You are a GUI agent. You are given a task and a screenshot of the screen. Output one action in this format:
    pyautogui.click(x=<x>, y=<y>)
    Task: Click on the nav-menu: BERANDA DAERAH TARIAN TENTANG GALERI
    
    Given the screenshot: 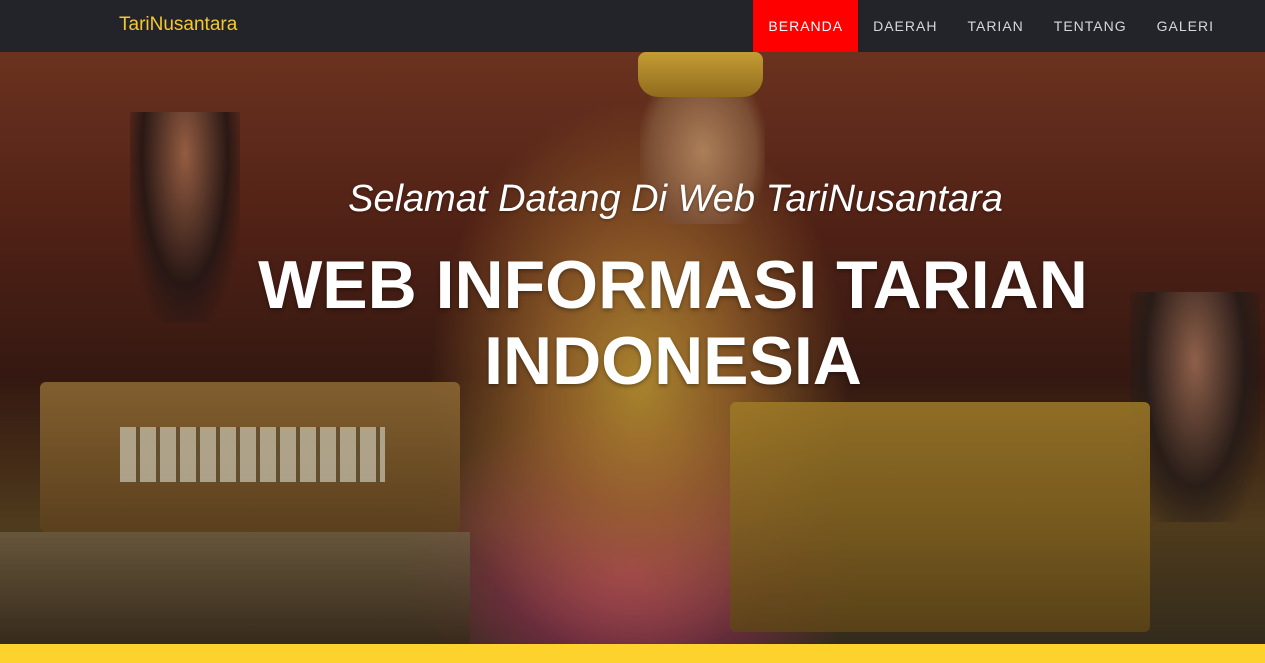 What is the action you would take?
    pyautogui.click(x=991, y=26)
    